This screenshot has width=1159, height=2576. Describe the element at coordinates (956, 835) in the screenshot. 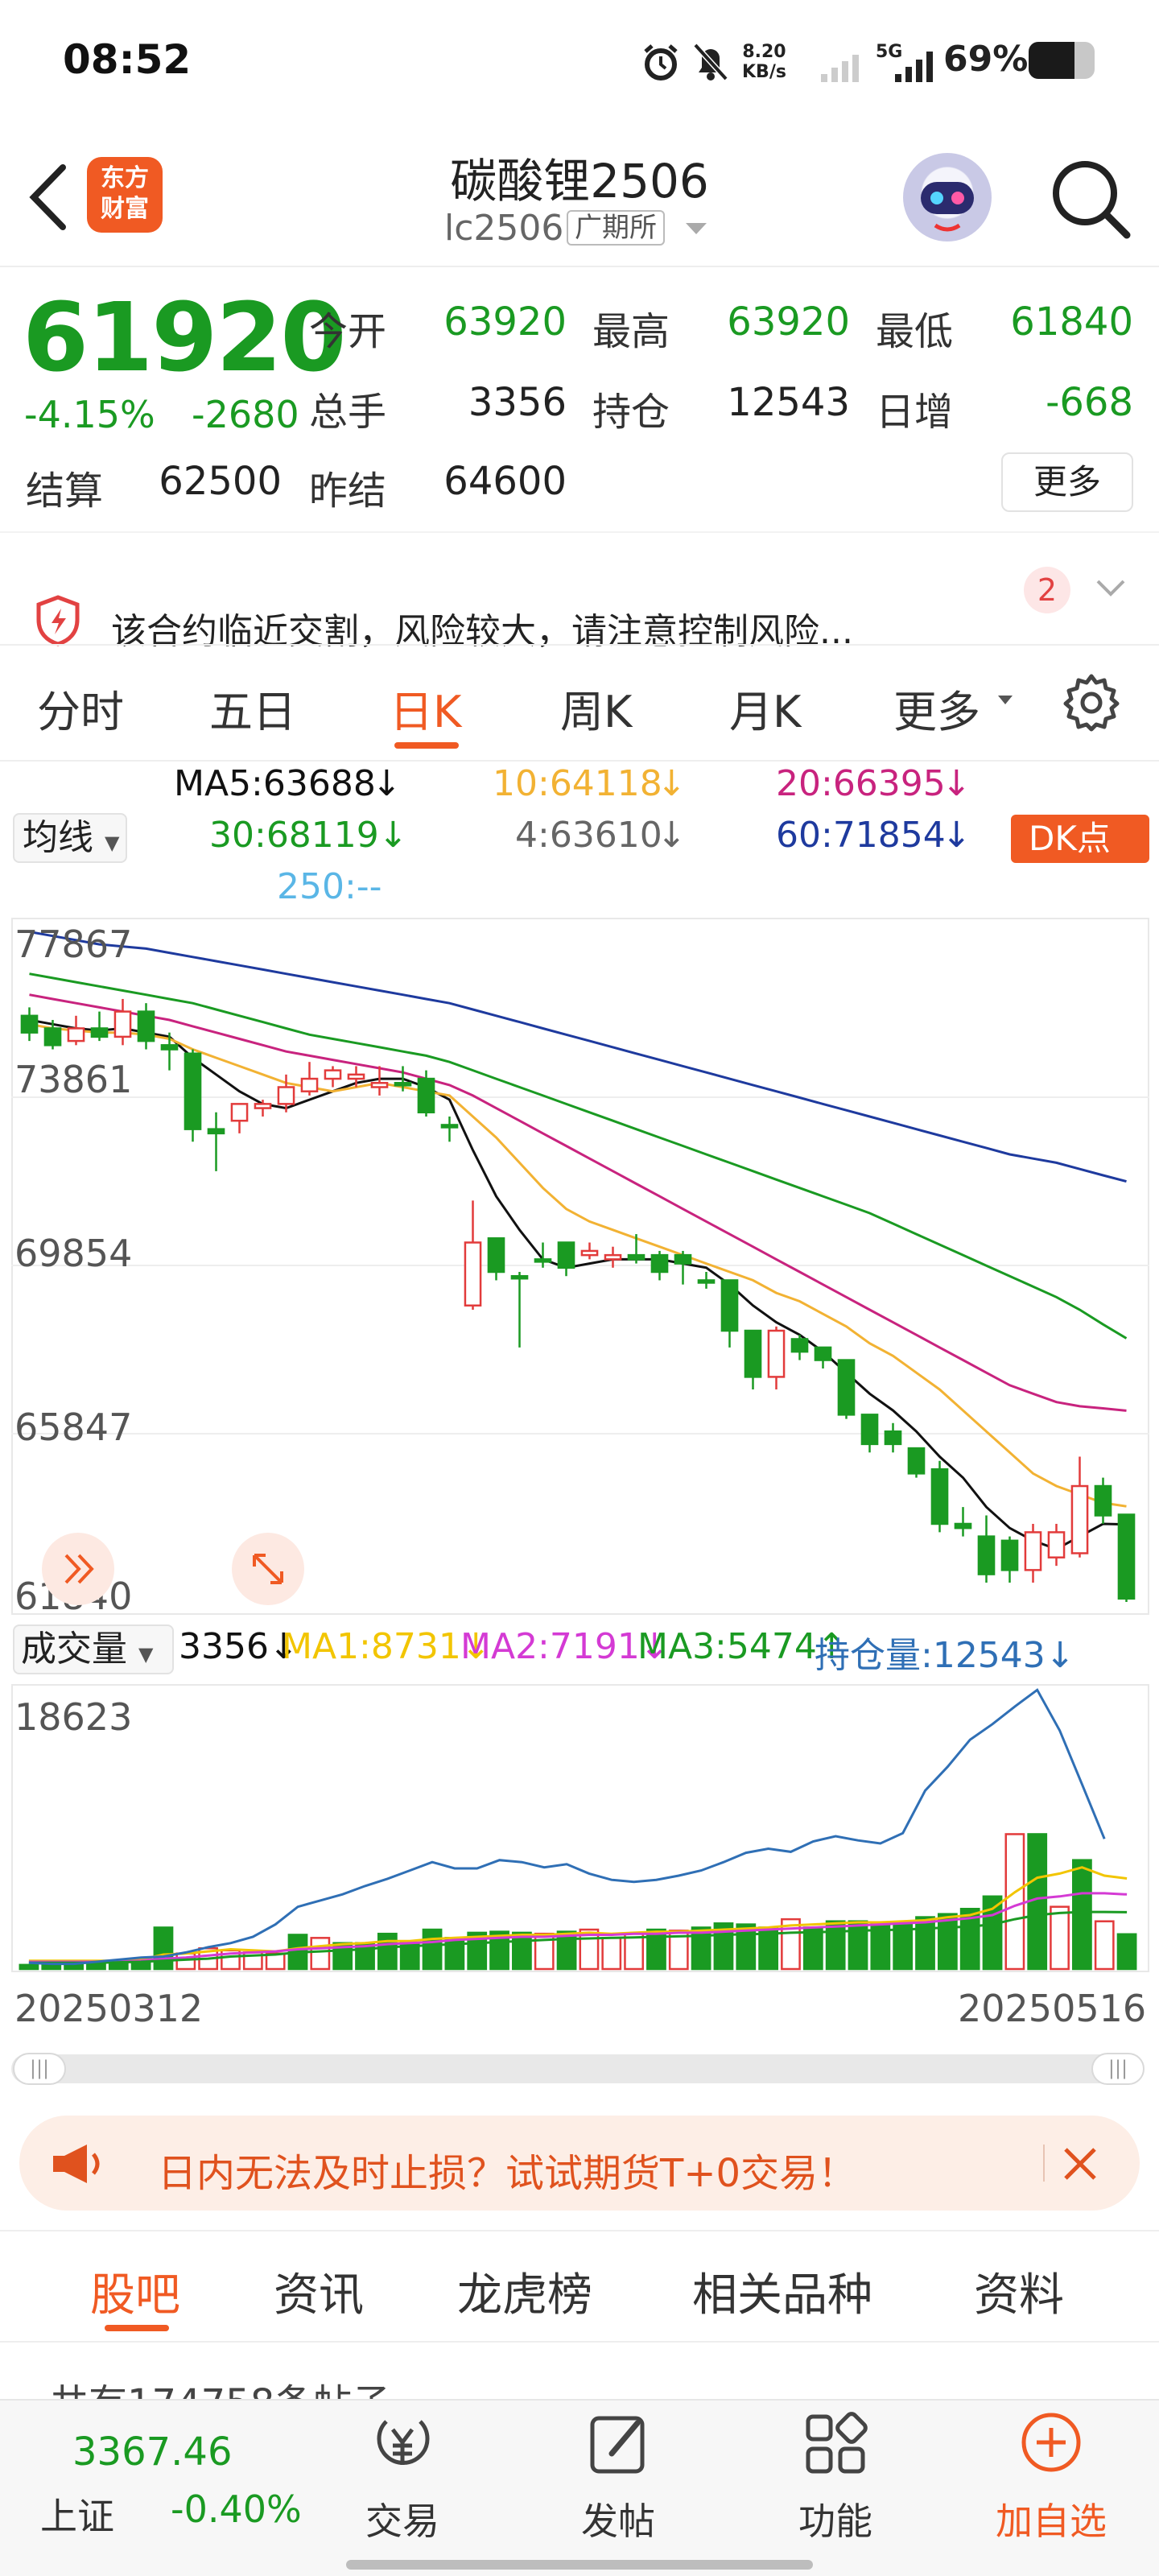

I see `ma60-arrow-icon: ↓` at that location.